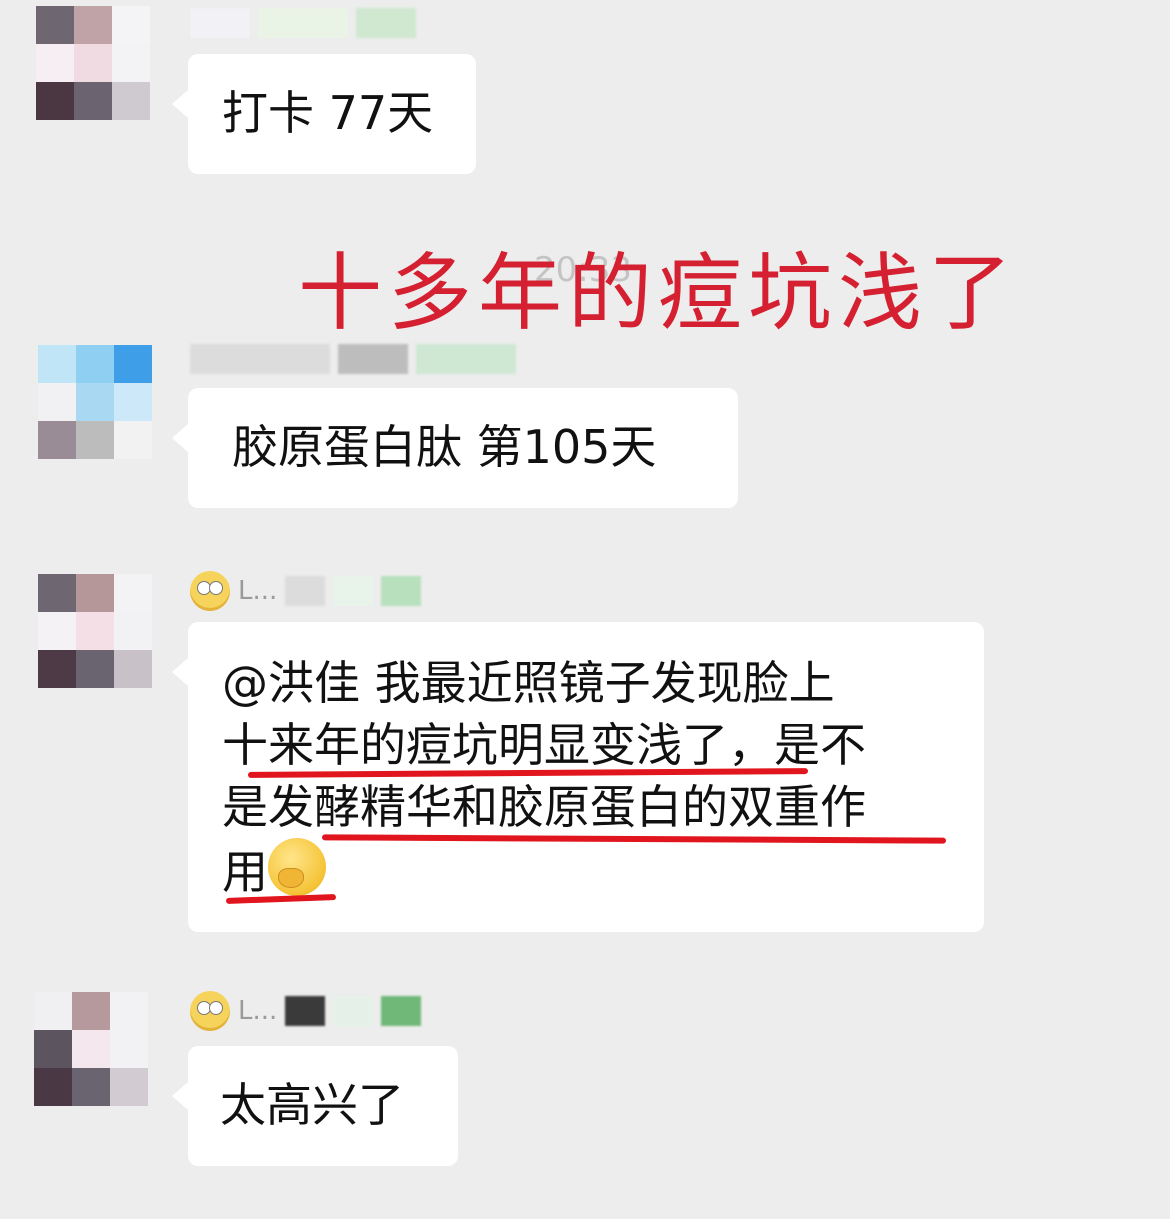 The width and height of the screenshot is (1170, 1219). I want to click on message-line: 是发酵精华和胶原蛋白的双重作, so click(544, 807).